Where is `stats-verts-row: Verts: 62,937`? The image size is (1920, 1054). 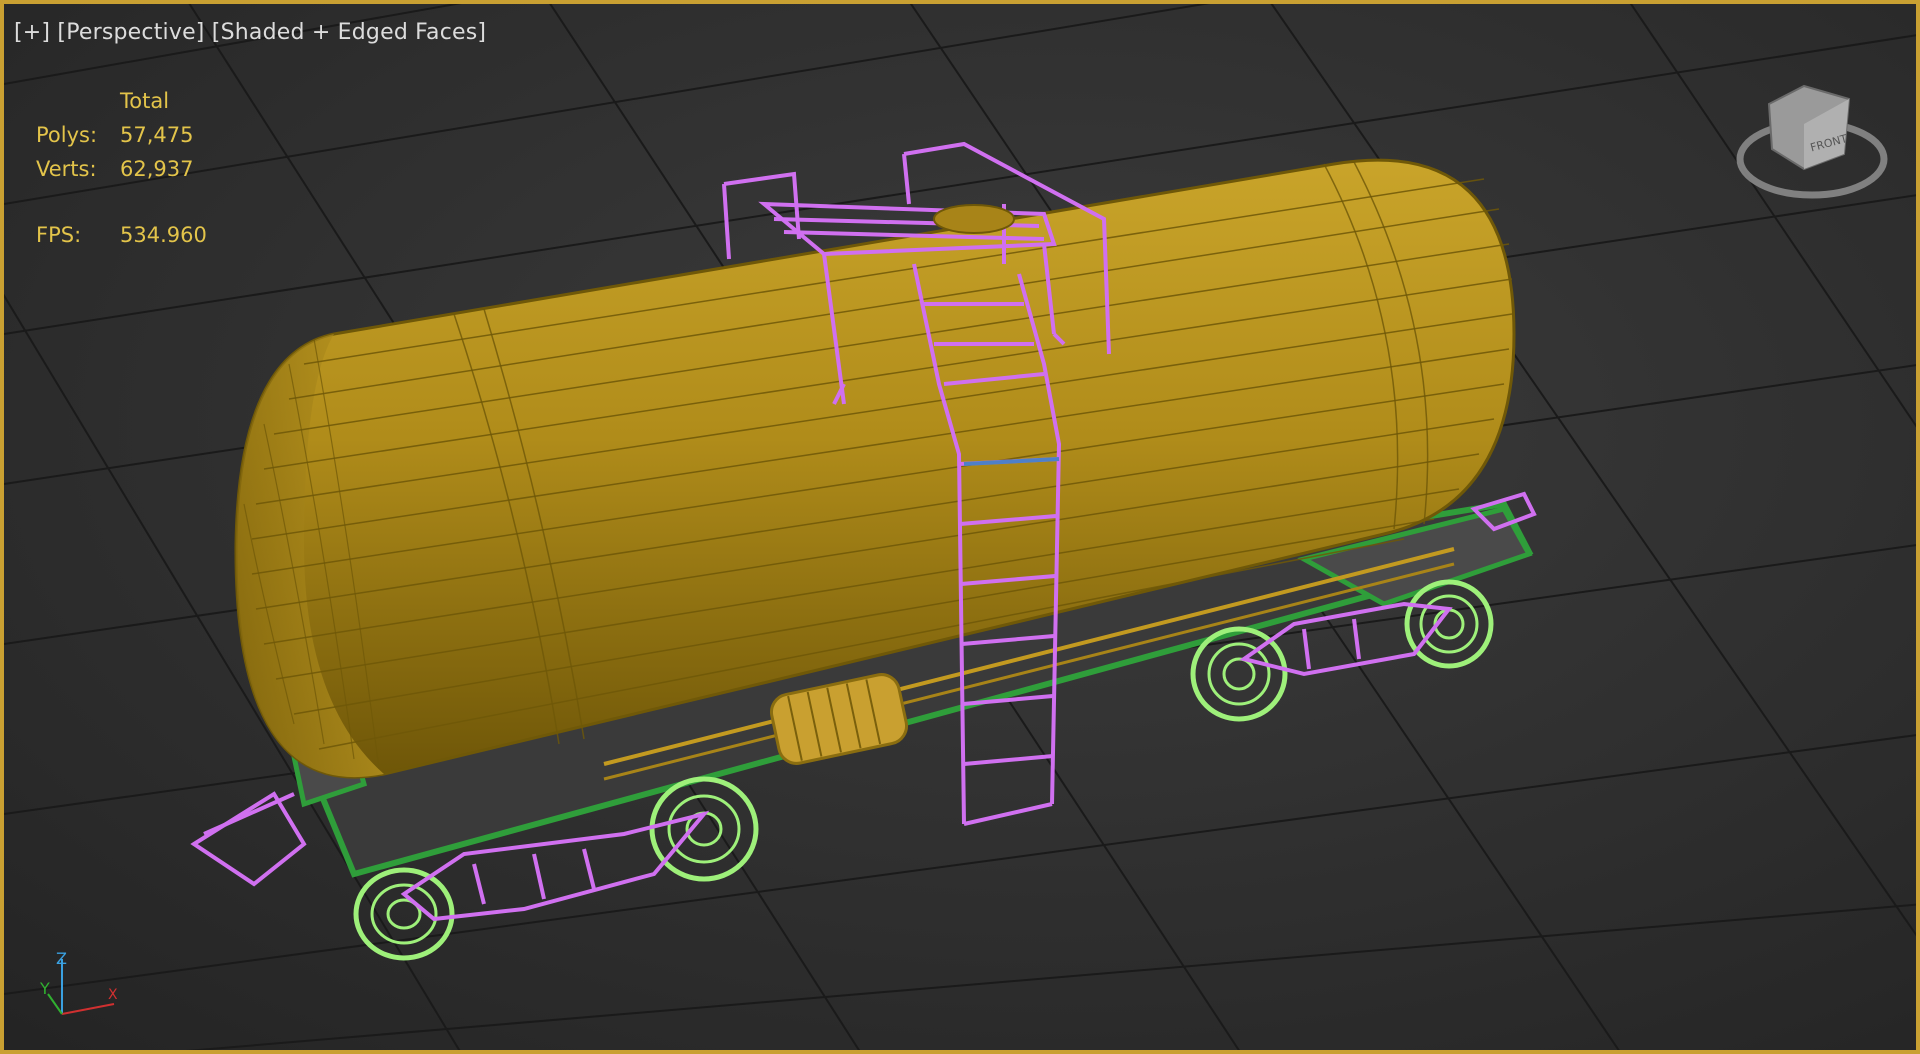
stats-verts-row: Verts: 62,937 is located at coordinates (121, 169).